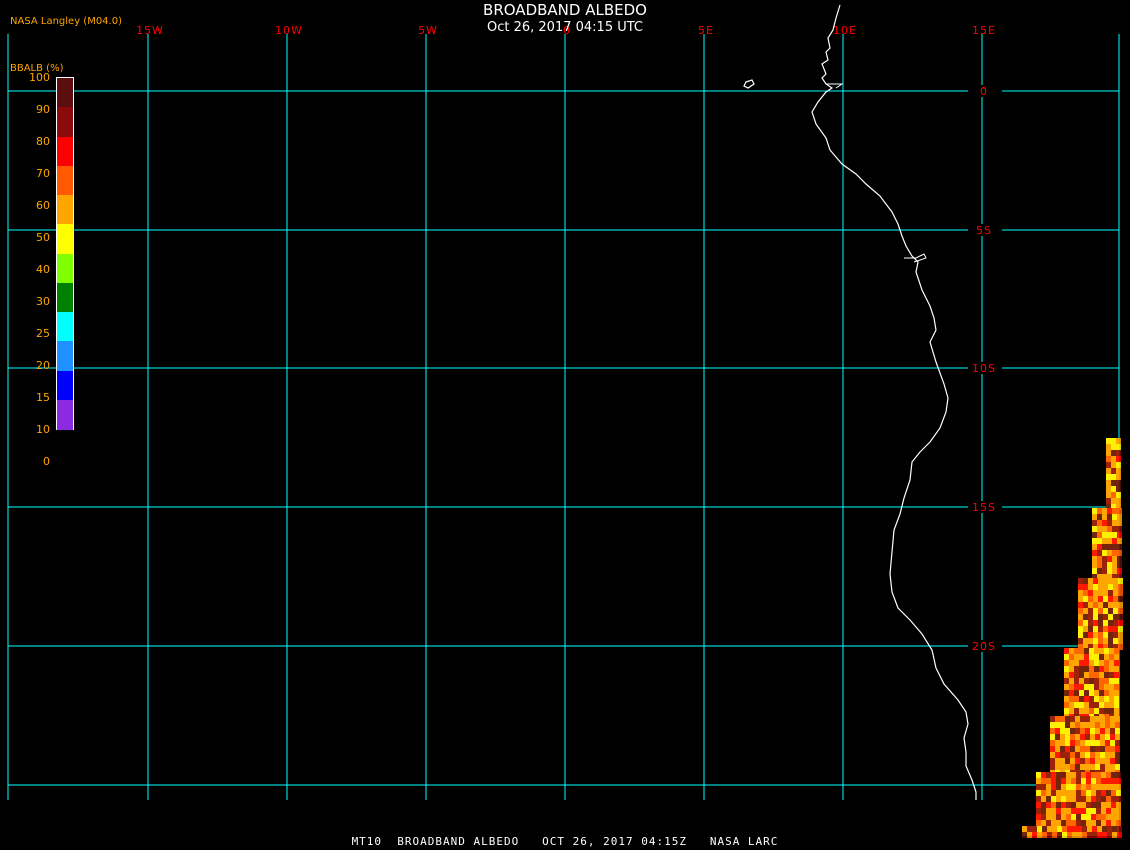 The width and height of the screenshot is (1130, 850). What do you see at coordinates (984, 646) in the screenshot?
I see `latitude-label: 20S` at bounding box center [984, 646].